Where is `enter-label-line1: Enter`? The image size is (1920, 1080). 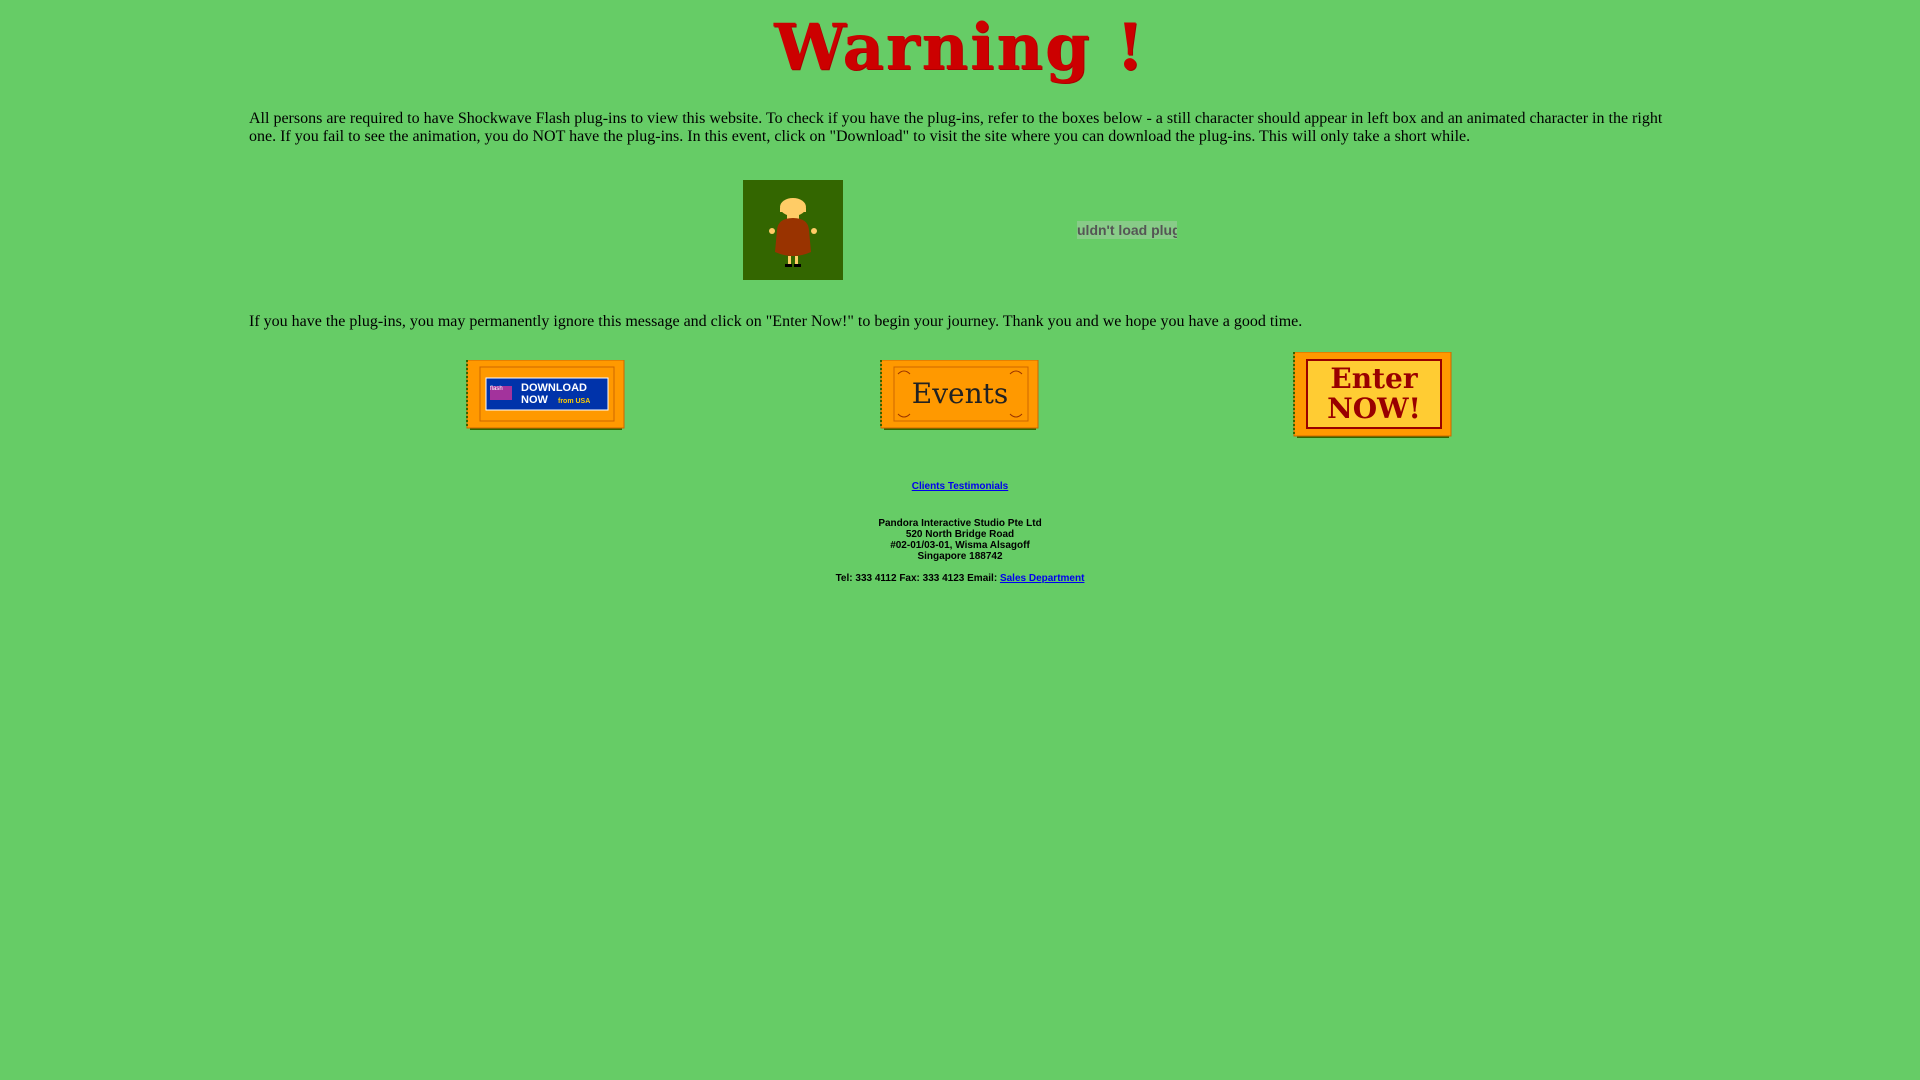 enter-label-line1: Enter is located at coordinates (1374, 378).